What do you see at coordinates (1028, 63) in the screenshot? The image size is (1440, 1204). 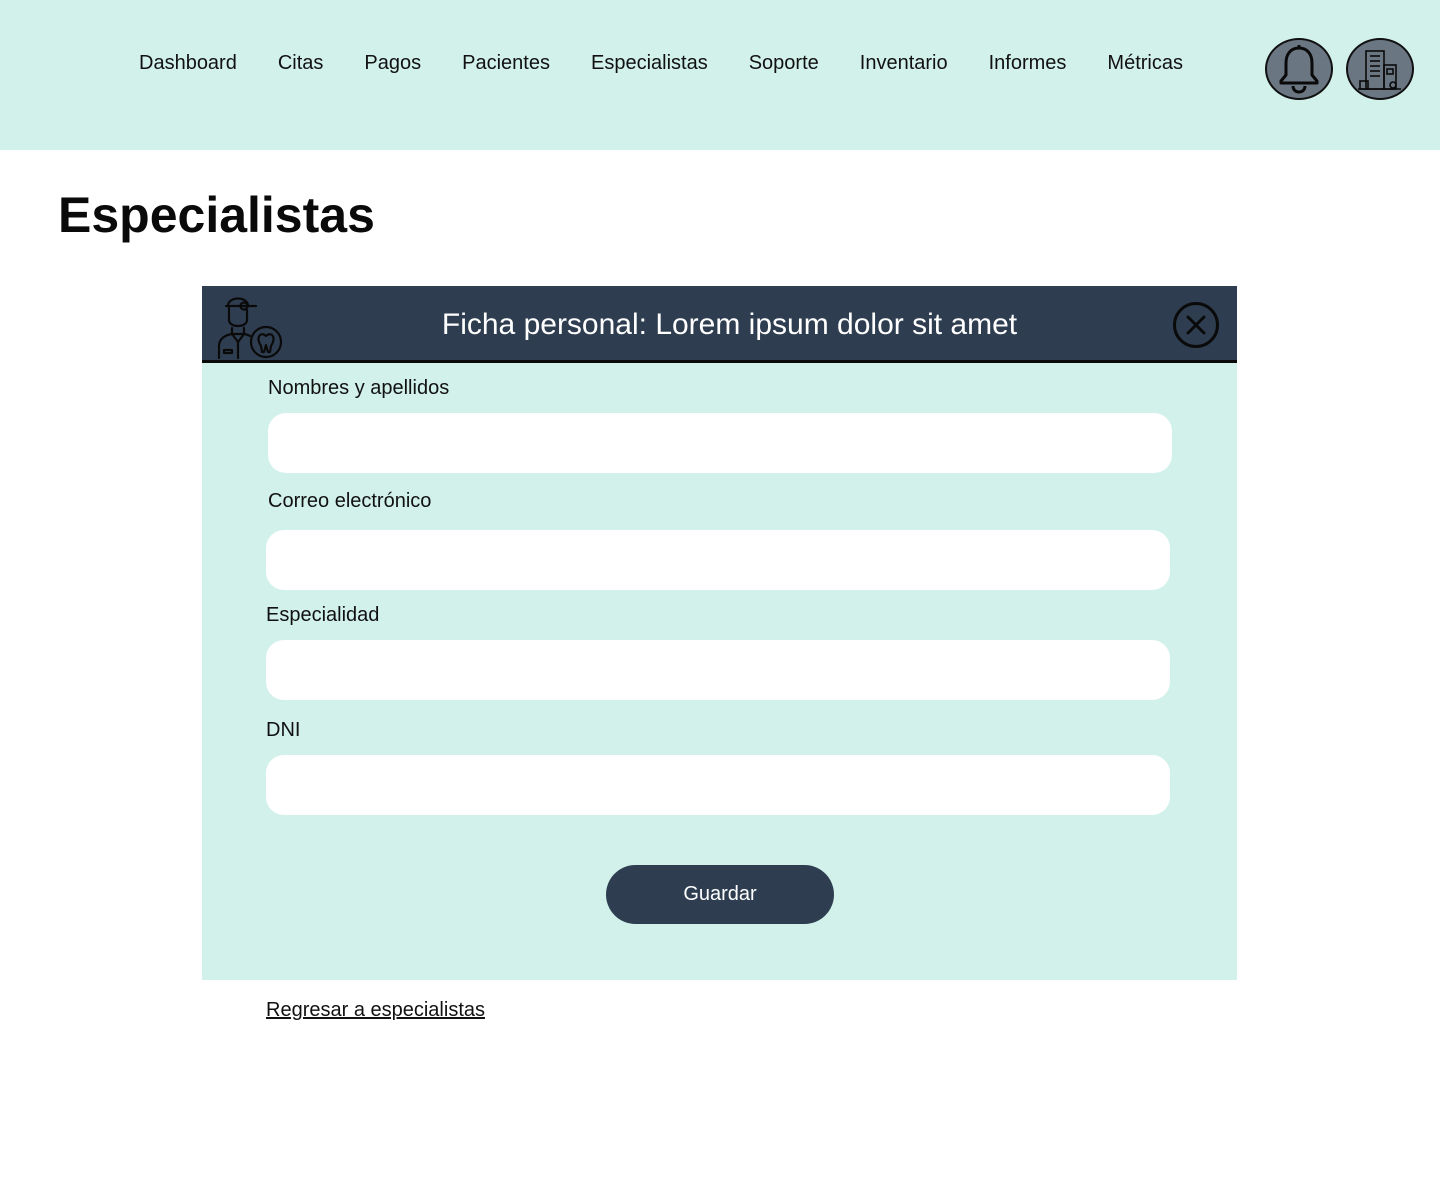 I see `nav-item-informes: Informes` at bounding box center [1028, 63].